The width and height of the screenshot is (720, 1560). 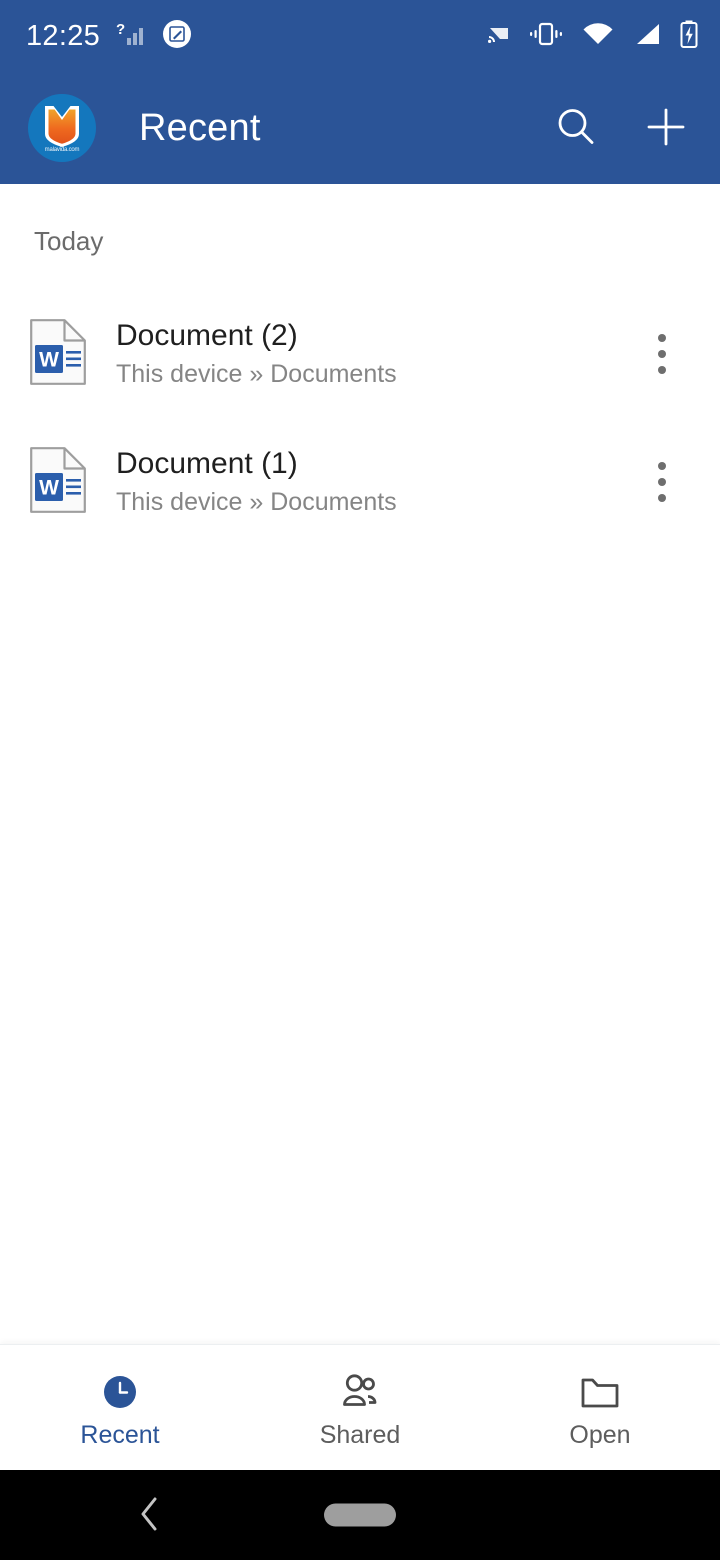 I want to click on chevron-left-icon, so click(x=150, y=1515).